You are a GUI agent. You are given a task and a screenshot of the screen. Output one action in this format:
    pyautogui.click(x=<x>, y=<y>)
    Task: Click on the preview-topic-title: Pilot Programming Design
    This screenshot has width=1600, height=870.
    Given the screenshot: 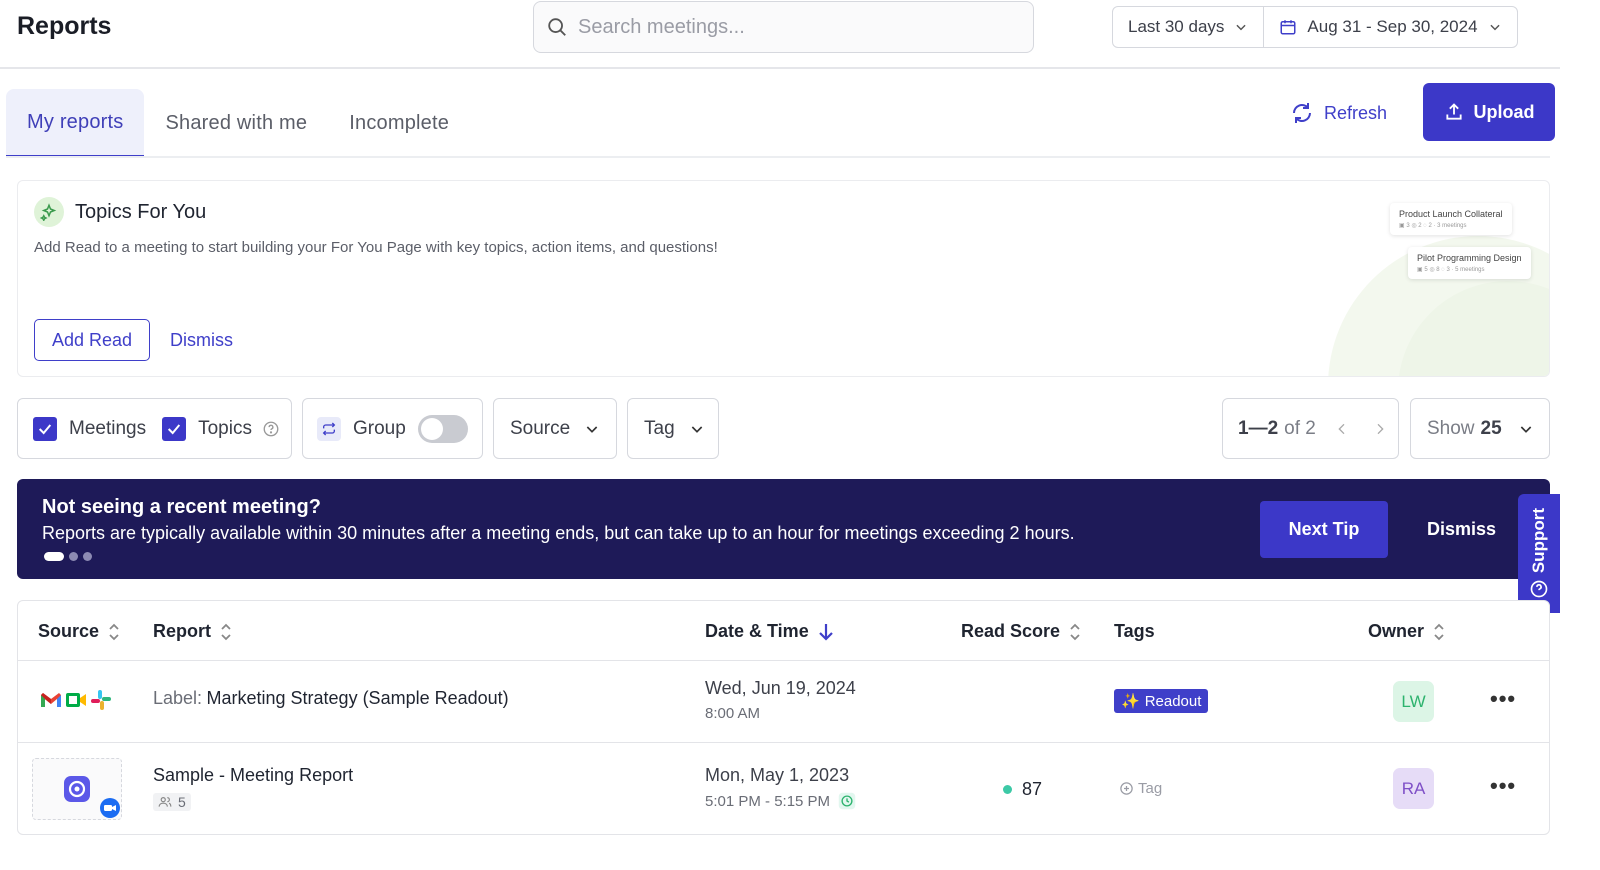 What is the action you would take?
    pyautogui.click(x=1469, y=258)
    